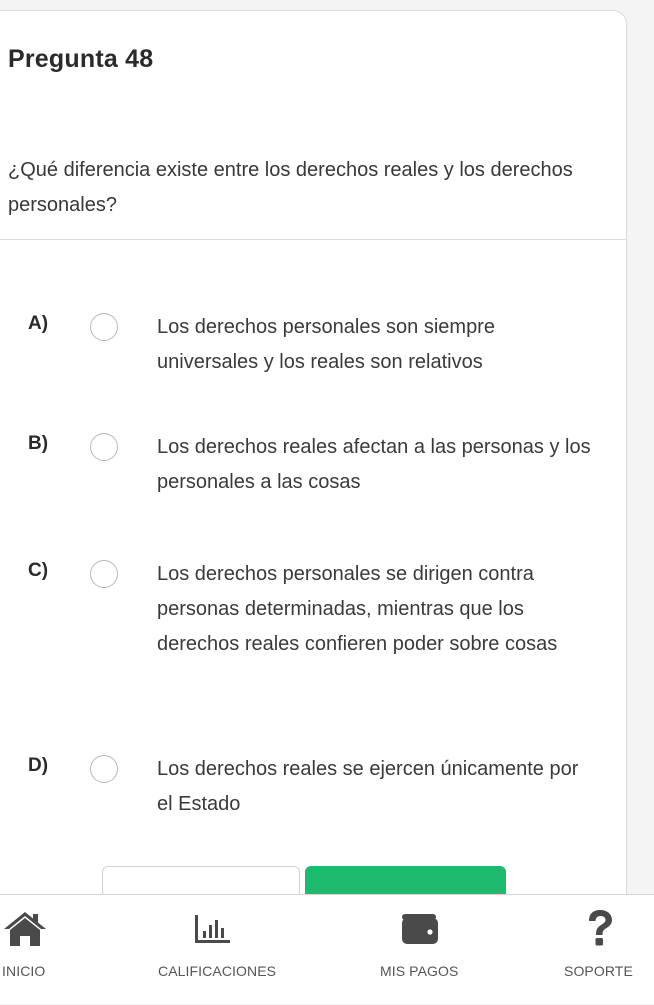  I want to click on bar-chart-icon, so click(212, 929).